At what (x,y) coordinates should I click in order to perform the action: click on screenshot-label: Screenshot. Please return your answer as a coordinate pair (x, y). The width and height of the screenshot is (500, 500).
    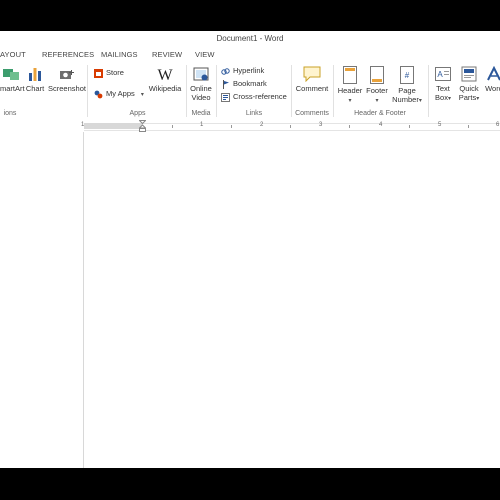
    Looking at the image, I should click on (67, 88).